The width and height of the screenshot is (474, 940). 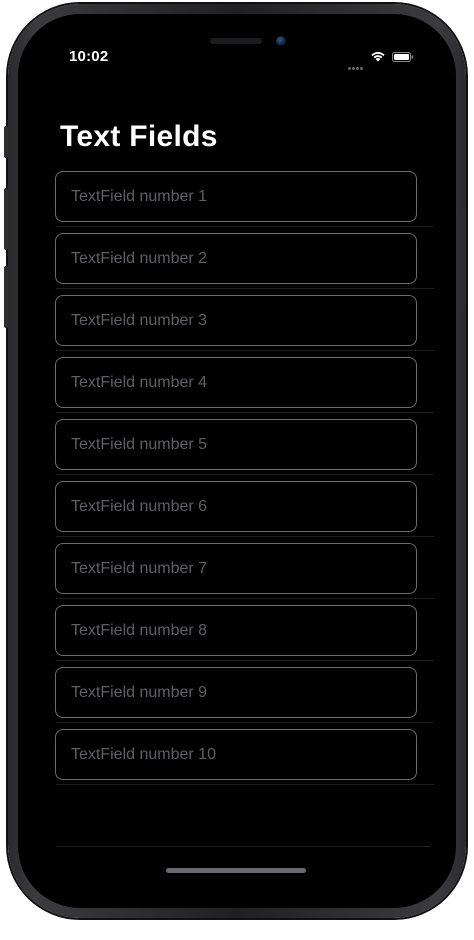 I want to click on volume-up-button, so click(x=6, y=219).